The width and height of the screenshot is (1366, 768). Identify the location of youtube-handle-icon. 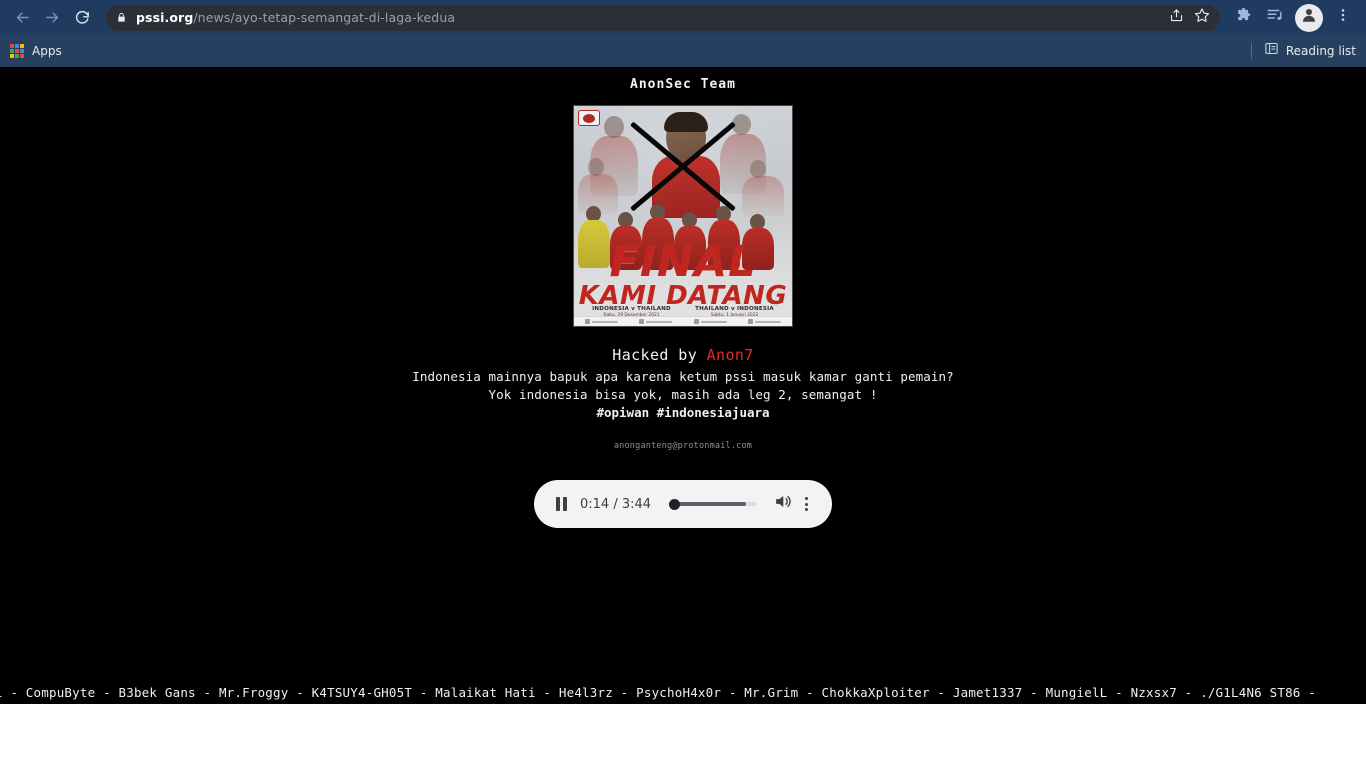
(765, 321).